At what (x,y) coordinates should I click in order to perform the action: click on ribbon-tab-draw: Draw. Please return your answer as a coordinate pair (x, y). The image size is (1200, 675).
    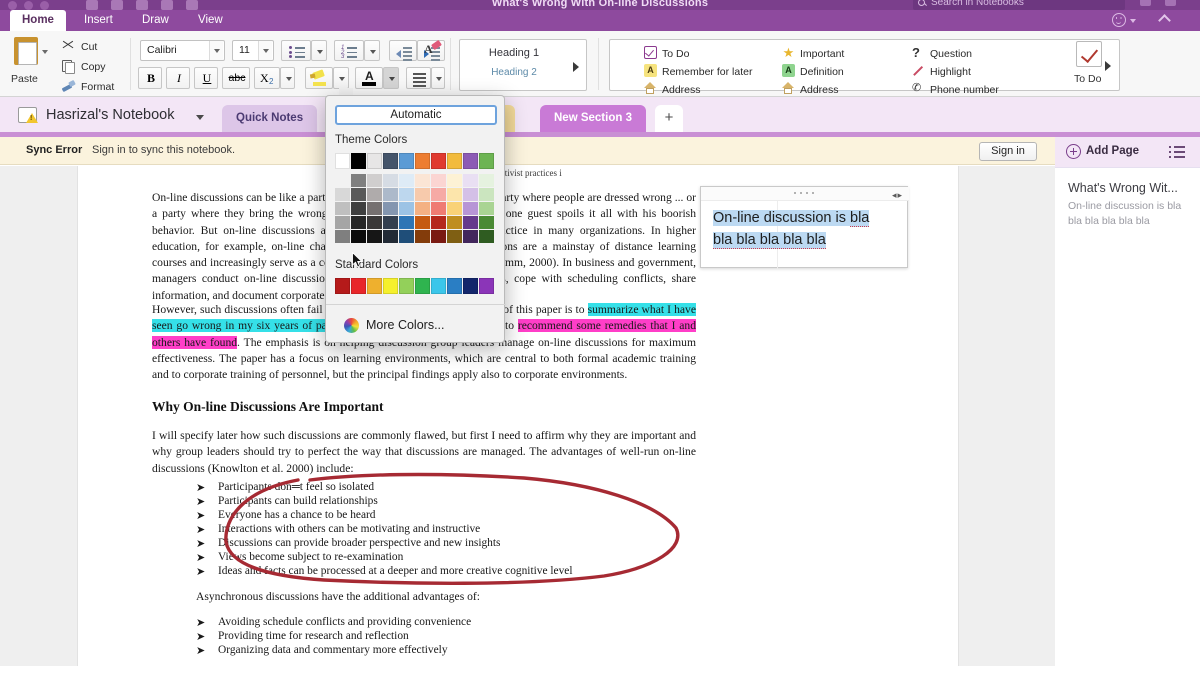
    Looking at the image, I should click on (155, 20).